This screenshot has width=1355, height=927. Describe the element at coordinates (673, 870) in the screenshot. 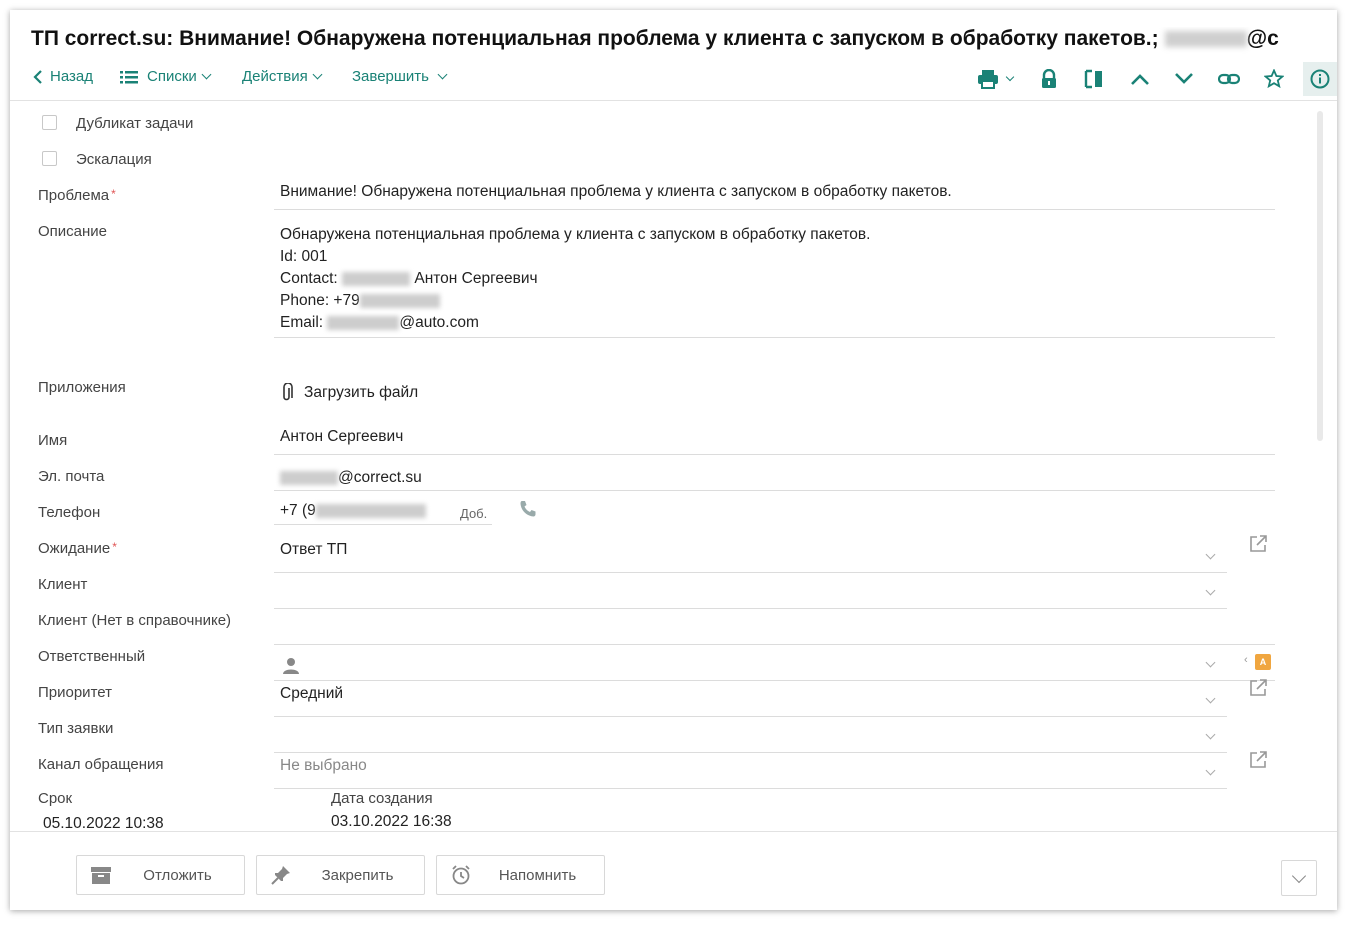

I see `footer-actions: Отложить Закрепить Напомнить` at that location.